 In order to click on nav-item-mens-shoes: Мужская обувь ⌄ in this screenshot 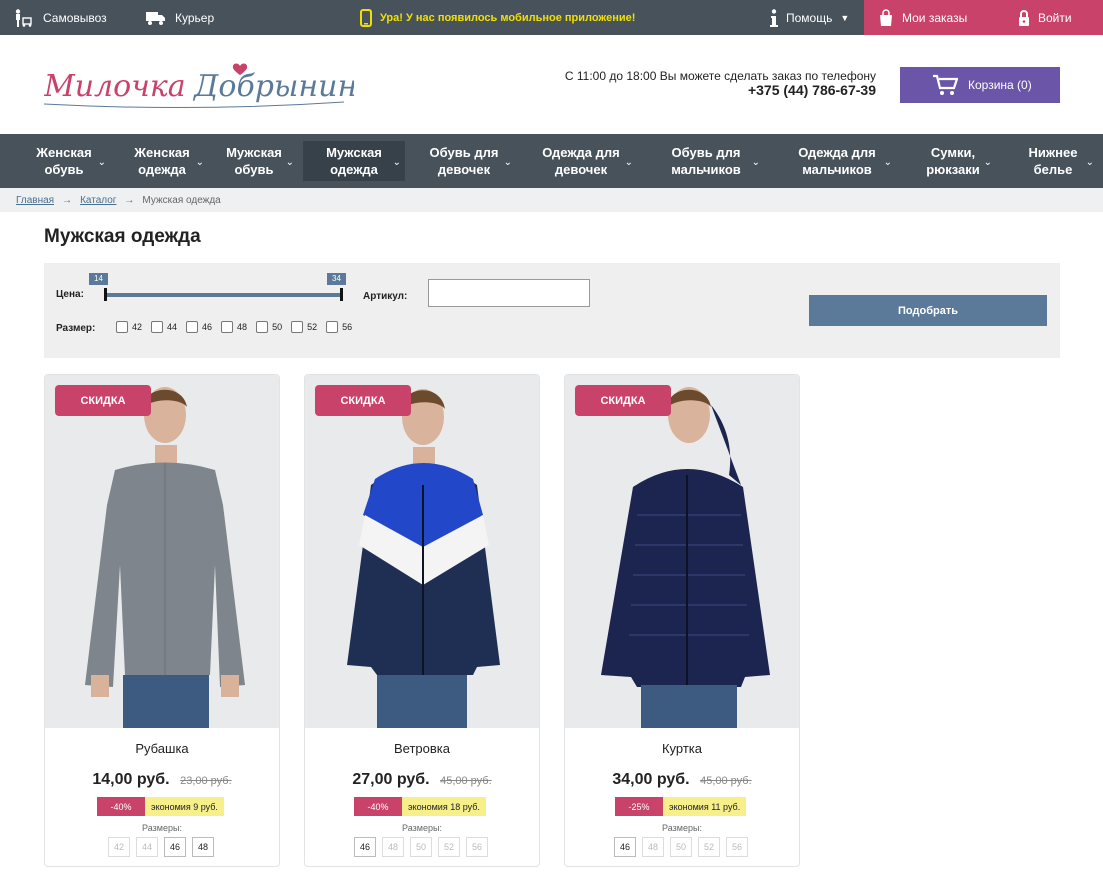, I will do `click(254, 161)`.